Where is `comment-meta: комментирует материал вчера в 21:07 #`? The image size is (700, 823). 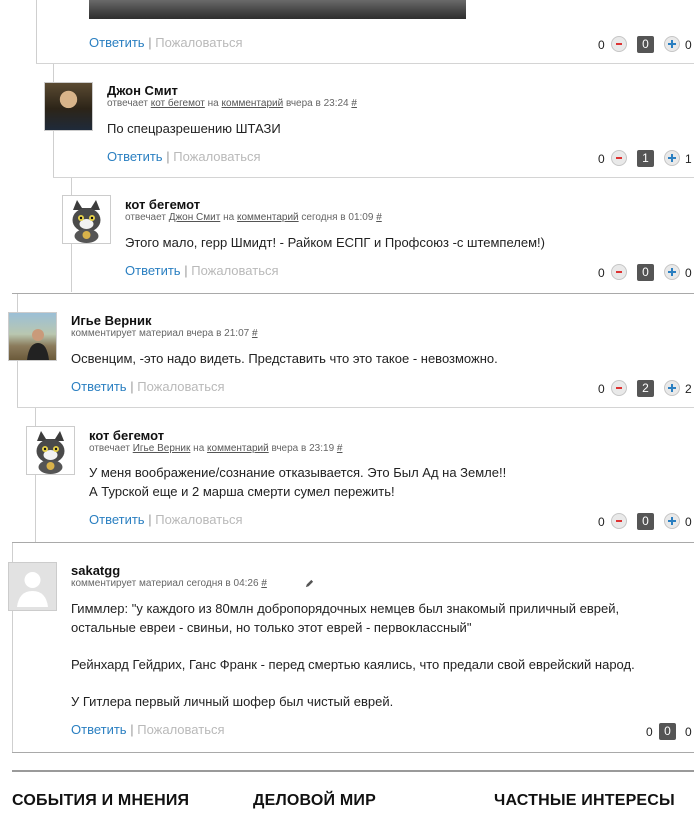
comment-meta: комментирует материал вчера в 21:07 # is located at coordinates (164, 333).